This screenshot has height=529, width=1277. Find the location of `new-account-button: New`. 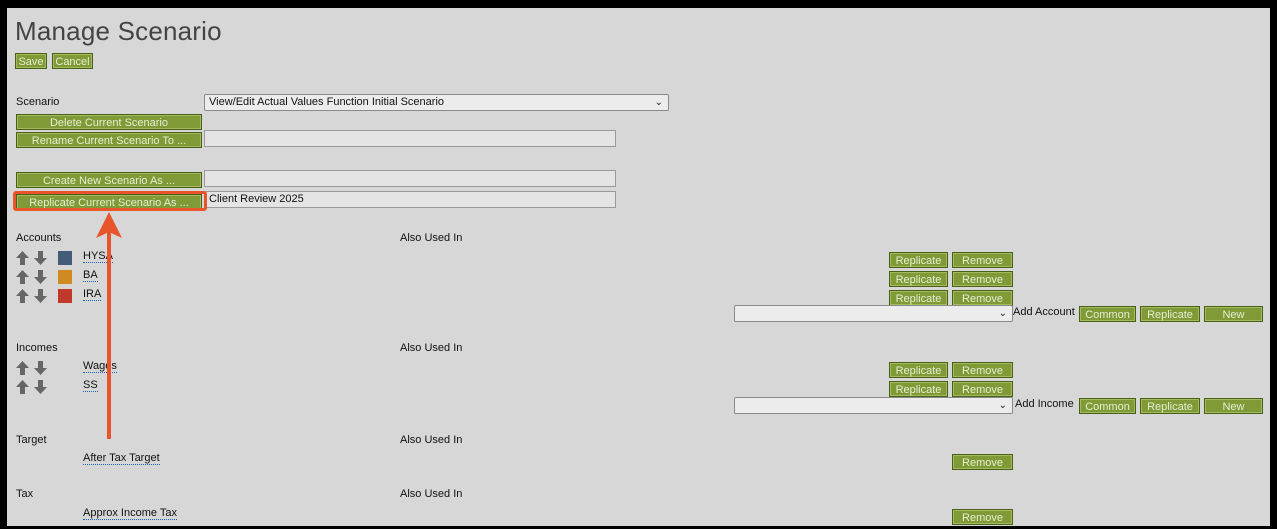

new-account-button: New is located at coordinates (1233, 314).